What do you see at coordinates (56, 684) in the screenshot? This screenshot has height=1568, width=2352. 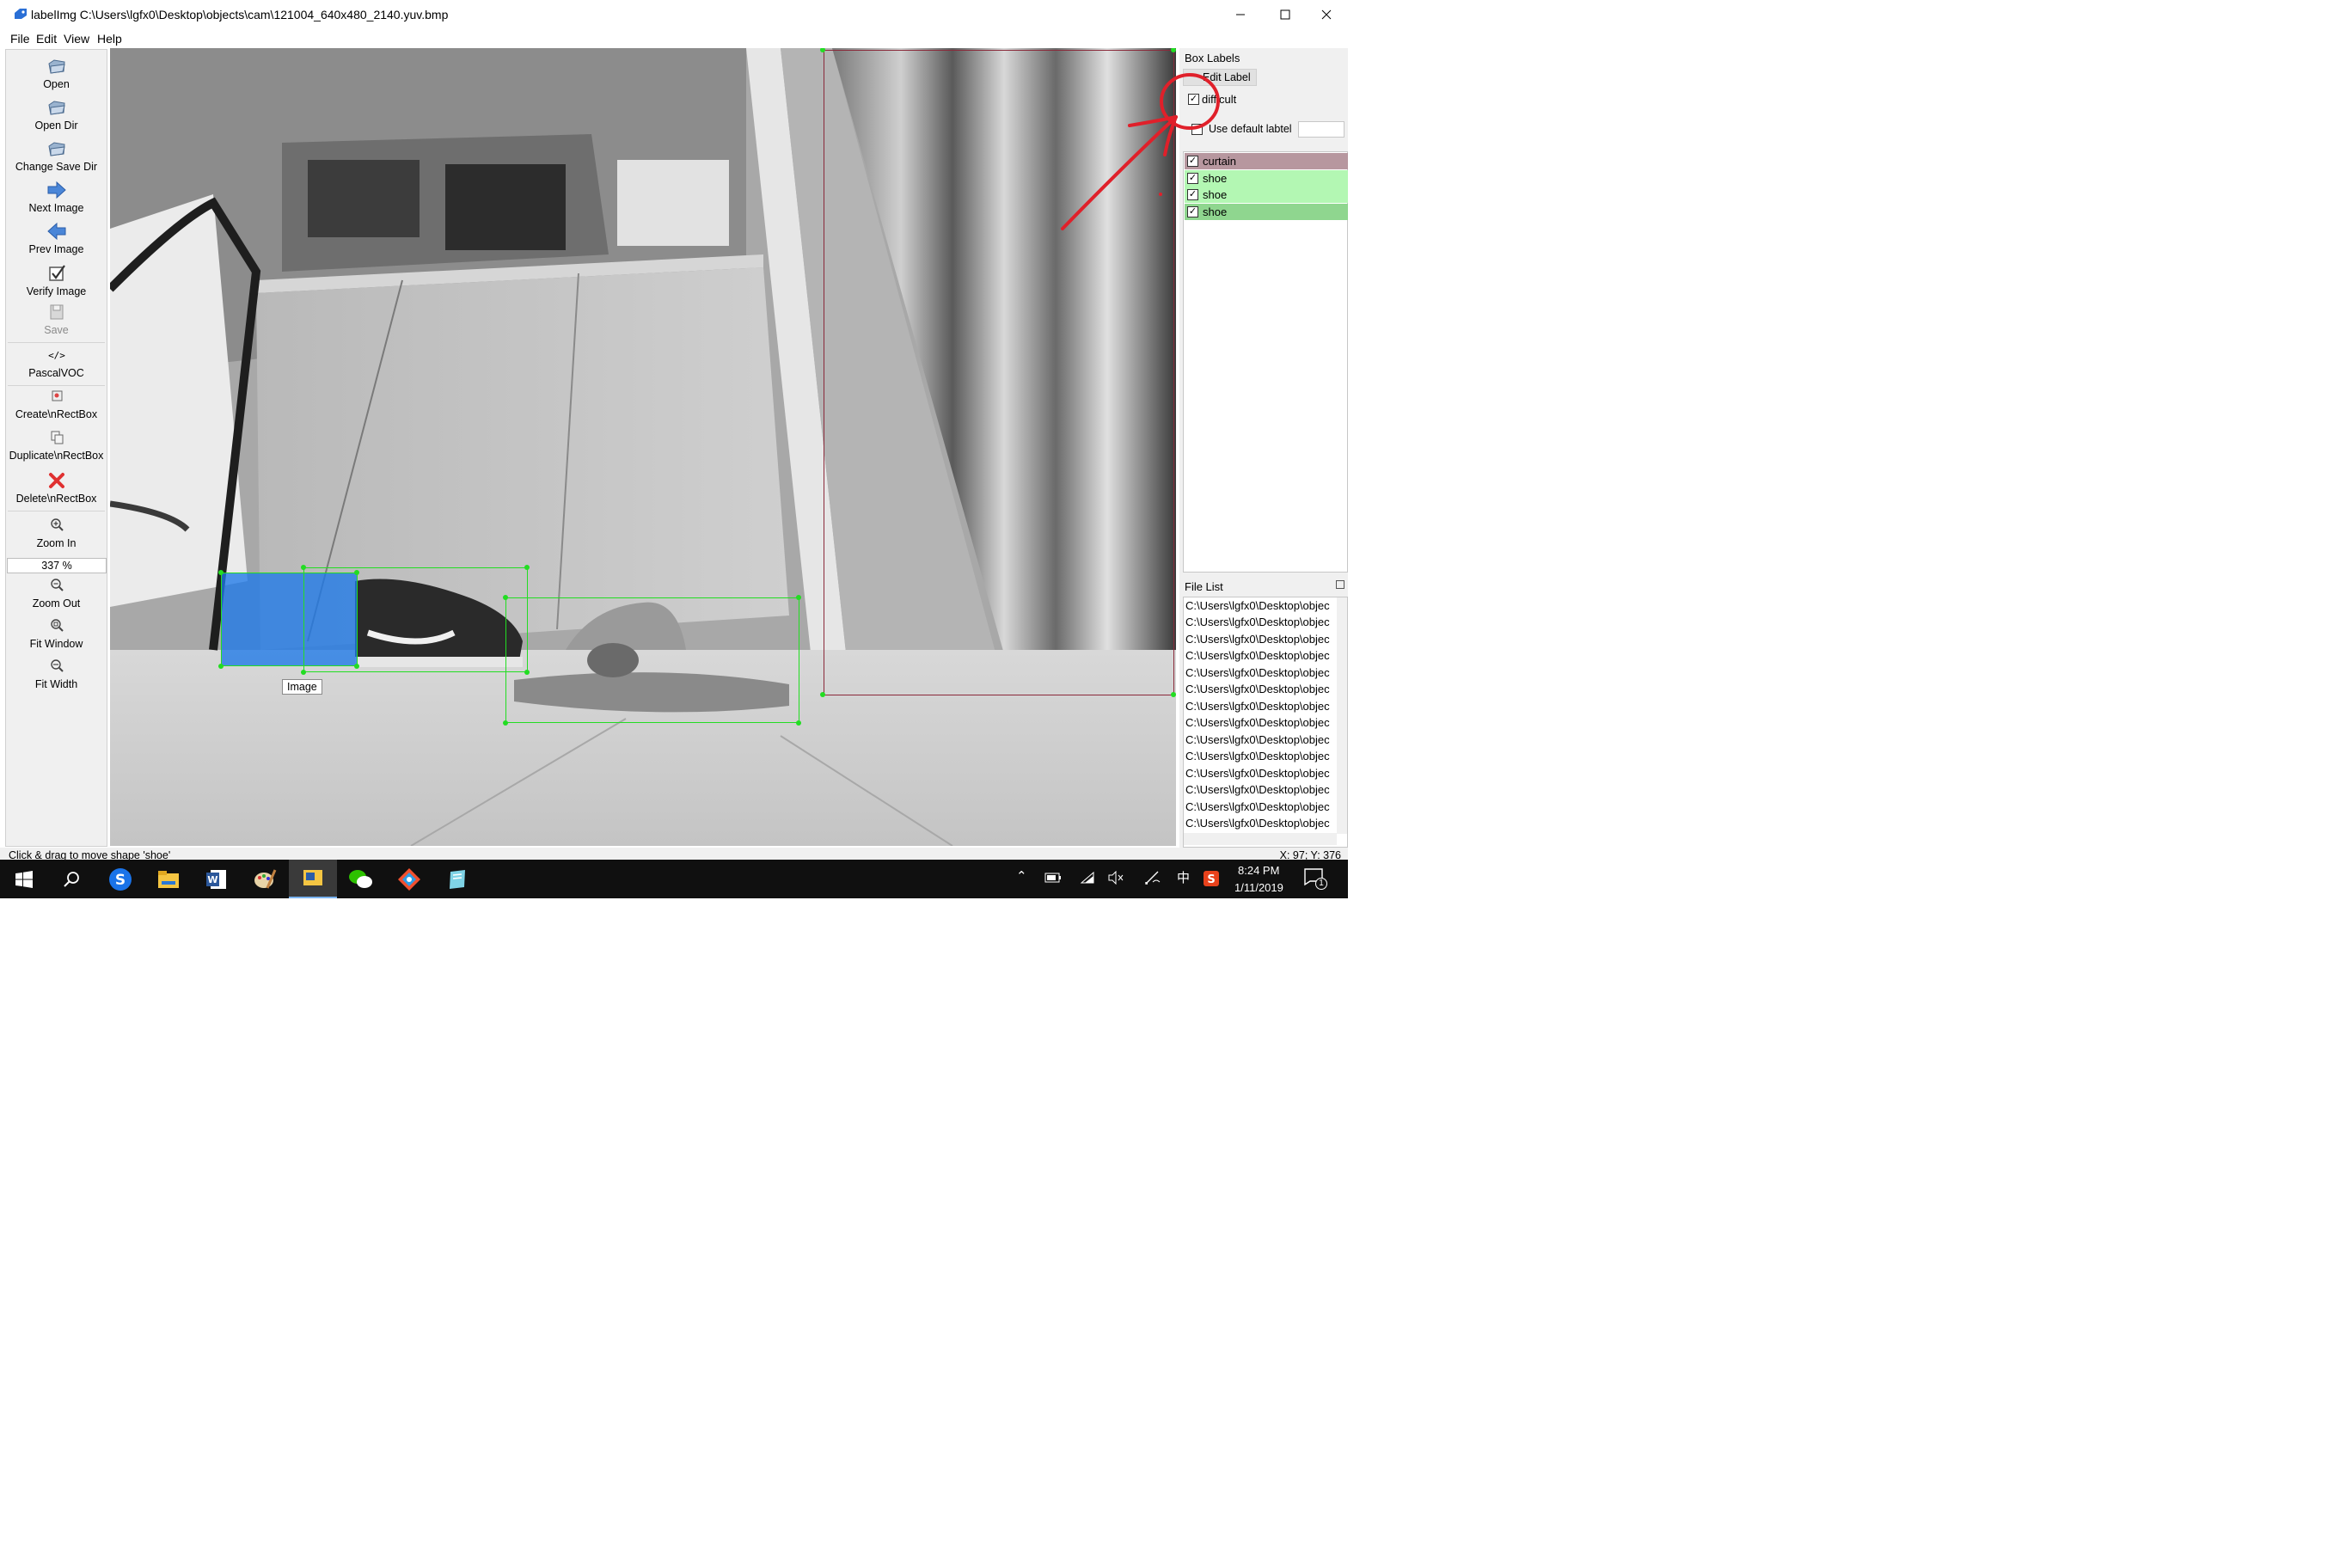 I see `fit-width-label: Fit Width` at bounding box center [56, 684].